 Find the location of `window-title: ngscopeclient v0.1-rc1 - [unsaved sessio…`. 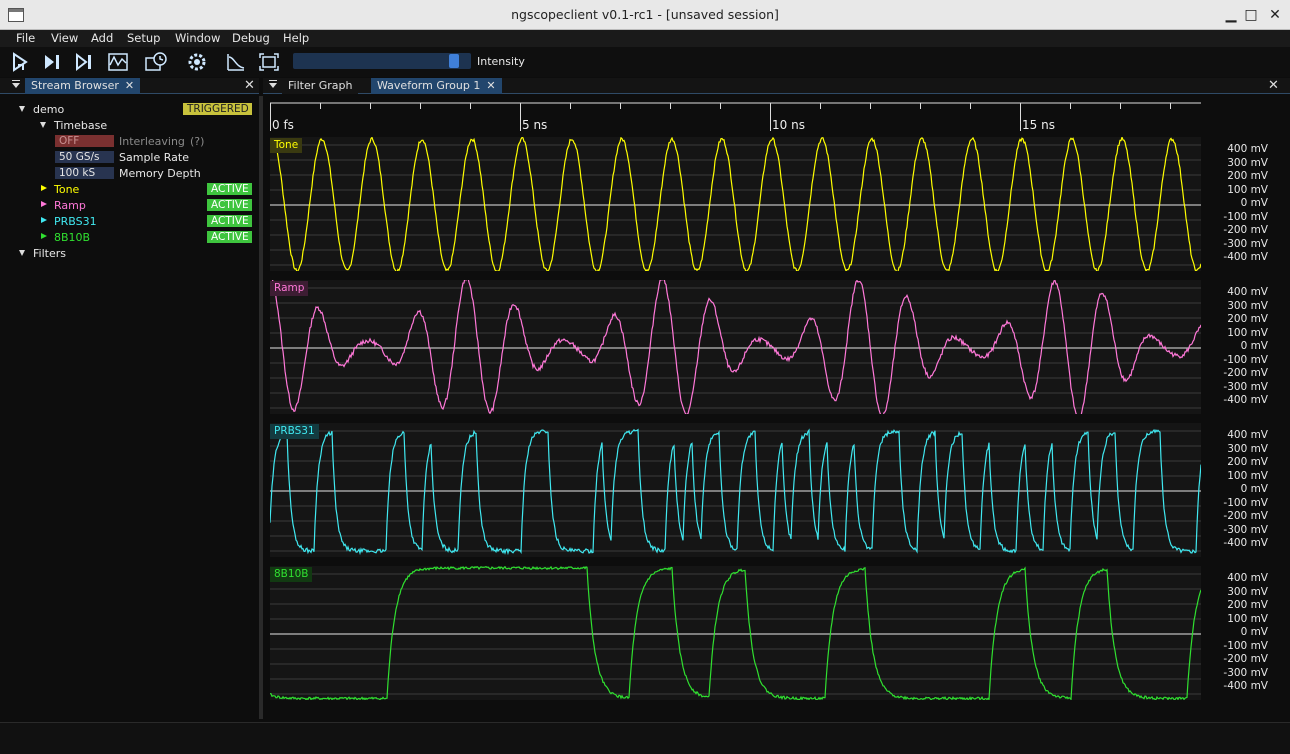

window-title: ngscopeclient v0.1-rc1 - [unsaved sessio… is located at coordinates (645, 14).